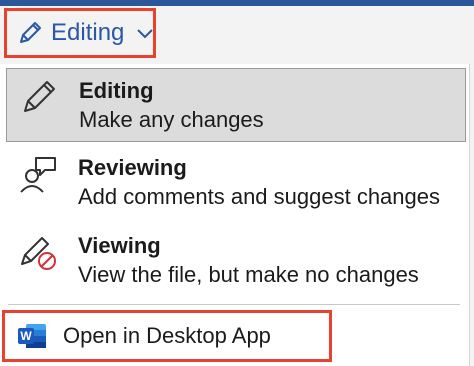  Describe the element at coordinates (26, 336) in the screenshot. I see `word-icon-letter: W` at that location.